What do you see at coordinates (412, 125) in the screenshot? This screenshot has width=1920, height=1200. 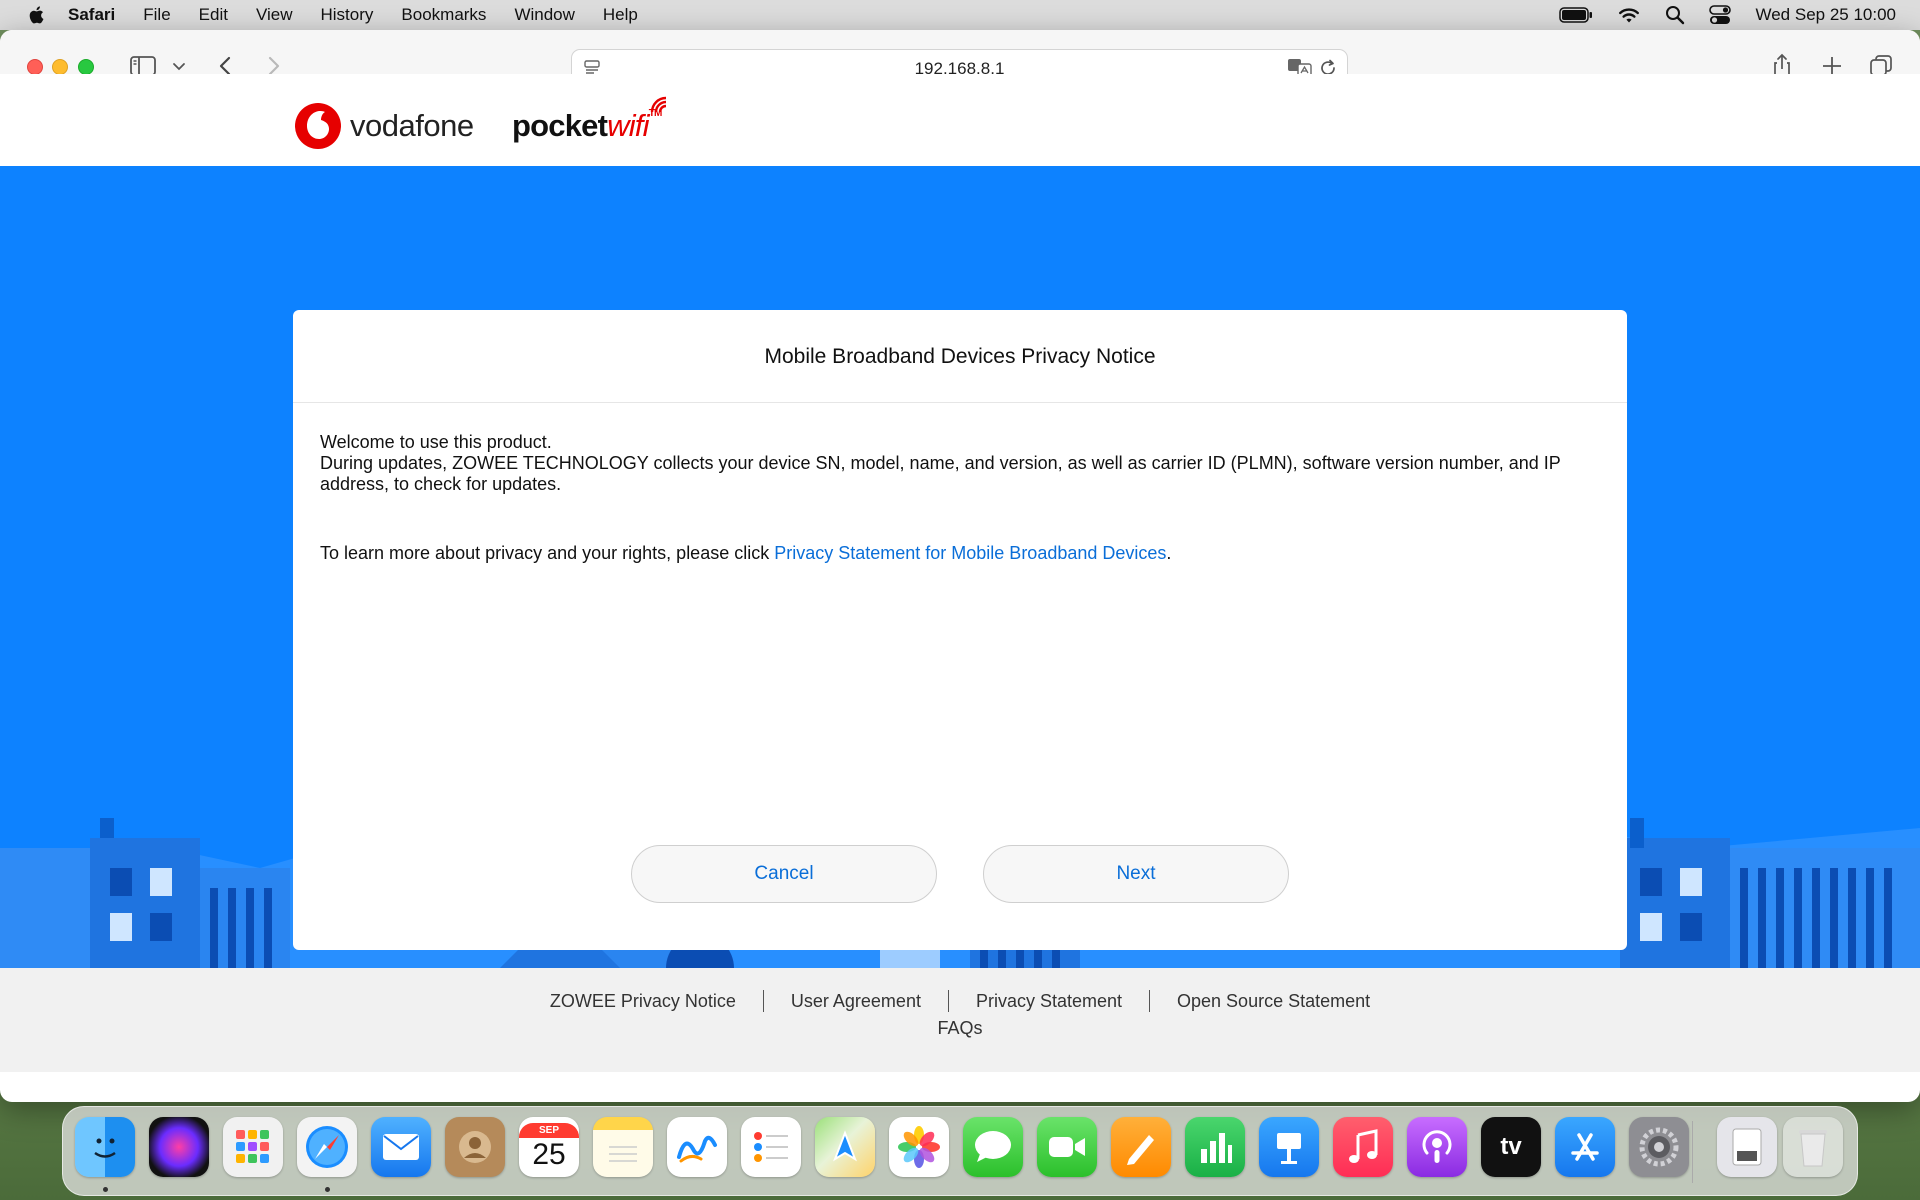 I see `vodafone-wordmark: vodafone` at bounding box center [412, 125].